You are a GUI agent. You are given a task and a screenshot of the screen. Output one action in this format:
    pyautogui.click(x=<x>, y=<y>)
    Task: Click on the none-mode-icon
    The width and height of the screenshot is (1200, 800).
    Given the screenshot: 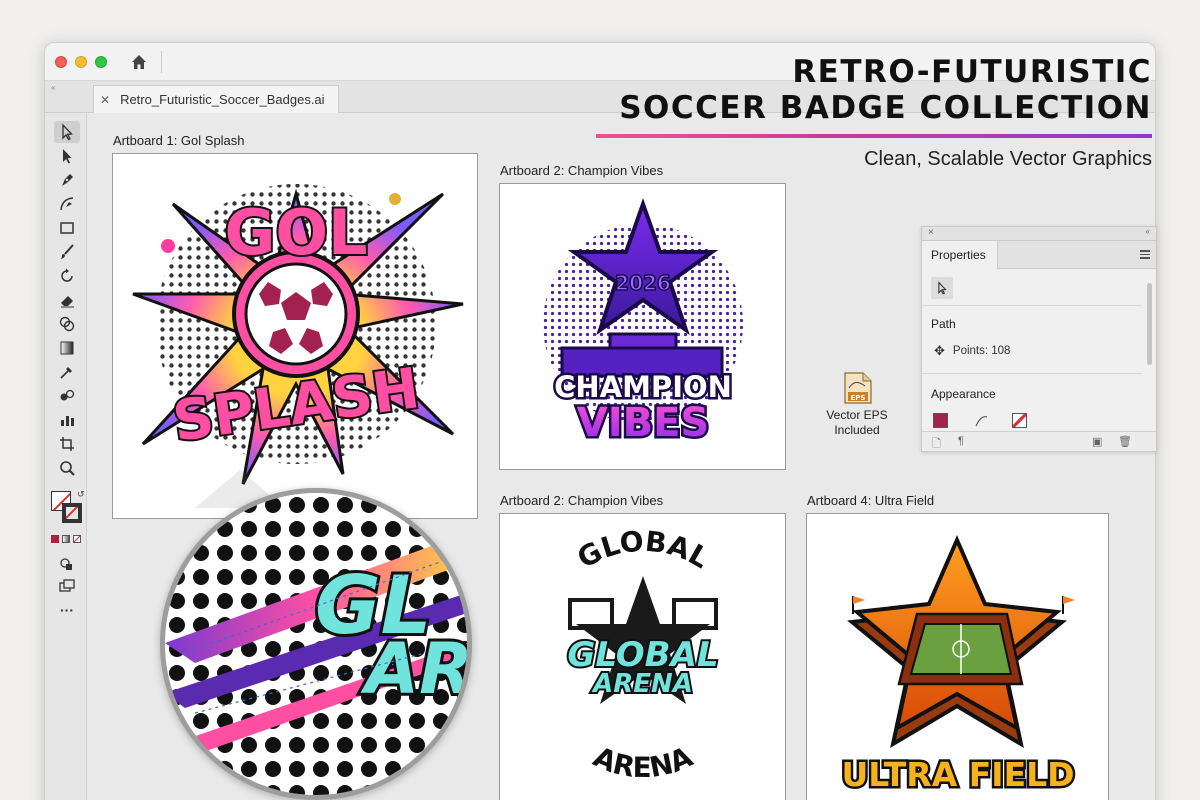 What is the action you would take?
    pyautogui.click(x=77, y=539)
    